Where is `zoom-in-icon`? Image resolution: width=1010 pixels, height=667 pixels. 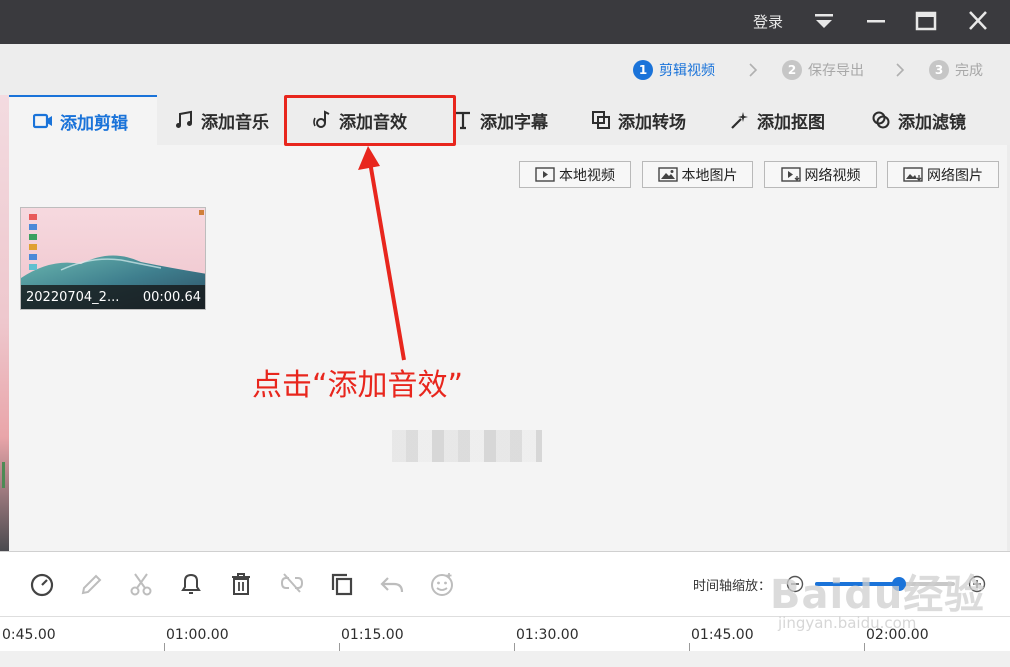 zoom-in-icon is located at coordinates (977, 584).